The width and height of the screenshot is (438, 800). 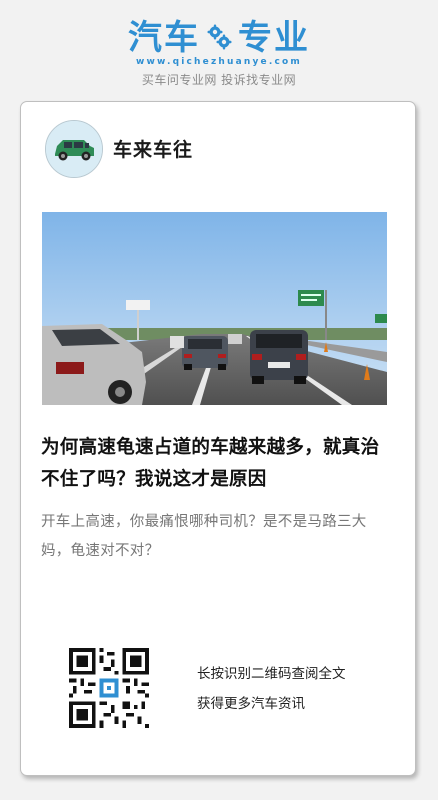 What do you see at coordinates (274, 38) in the screenshot?
I see `logo-text-right: 专业` at bounding box center [274, 38].